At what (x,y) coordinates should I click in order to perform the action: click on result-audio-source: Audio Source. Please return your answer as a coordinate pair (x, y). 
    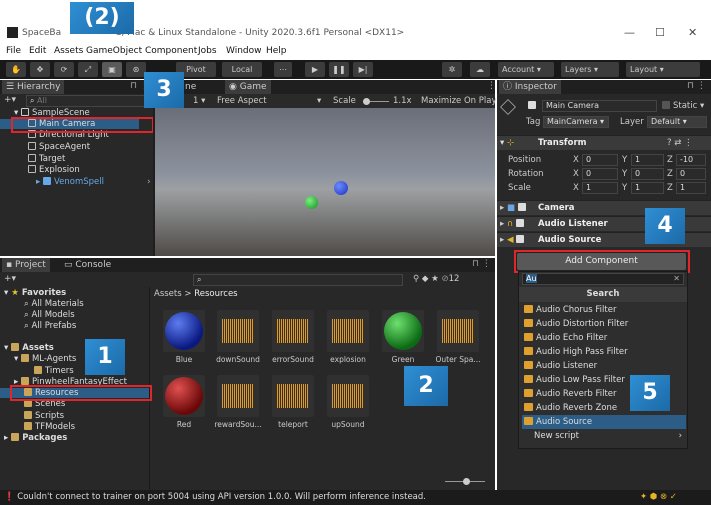
    Looking at the image, I should click on (604, 422).